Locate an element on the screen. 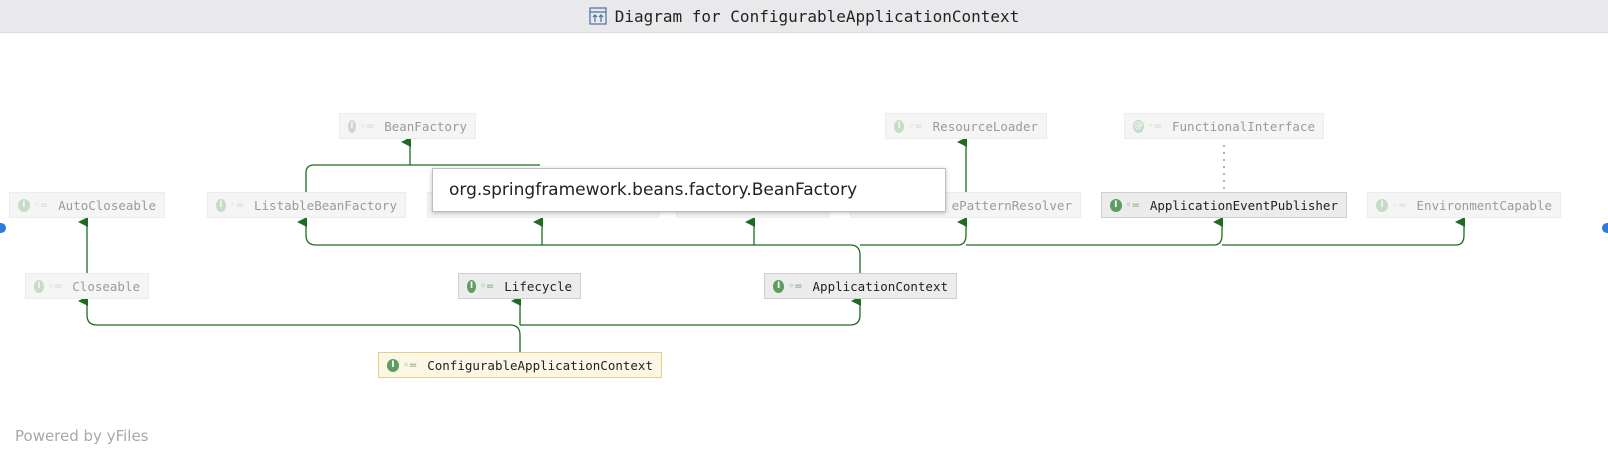 The width and height of the screenshot is (1608, 466). powered-by-label: Powered by yFiles is located at coordinates (82, 436).